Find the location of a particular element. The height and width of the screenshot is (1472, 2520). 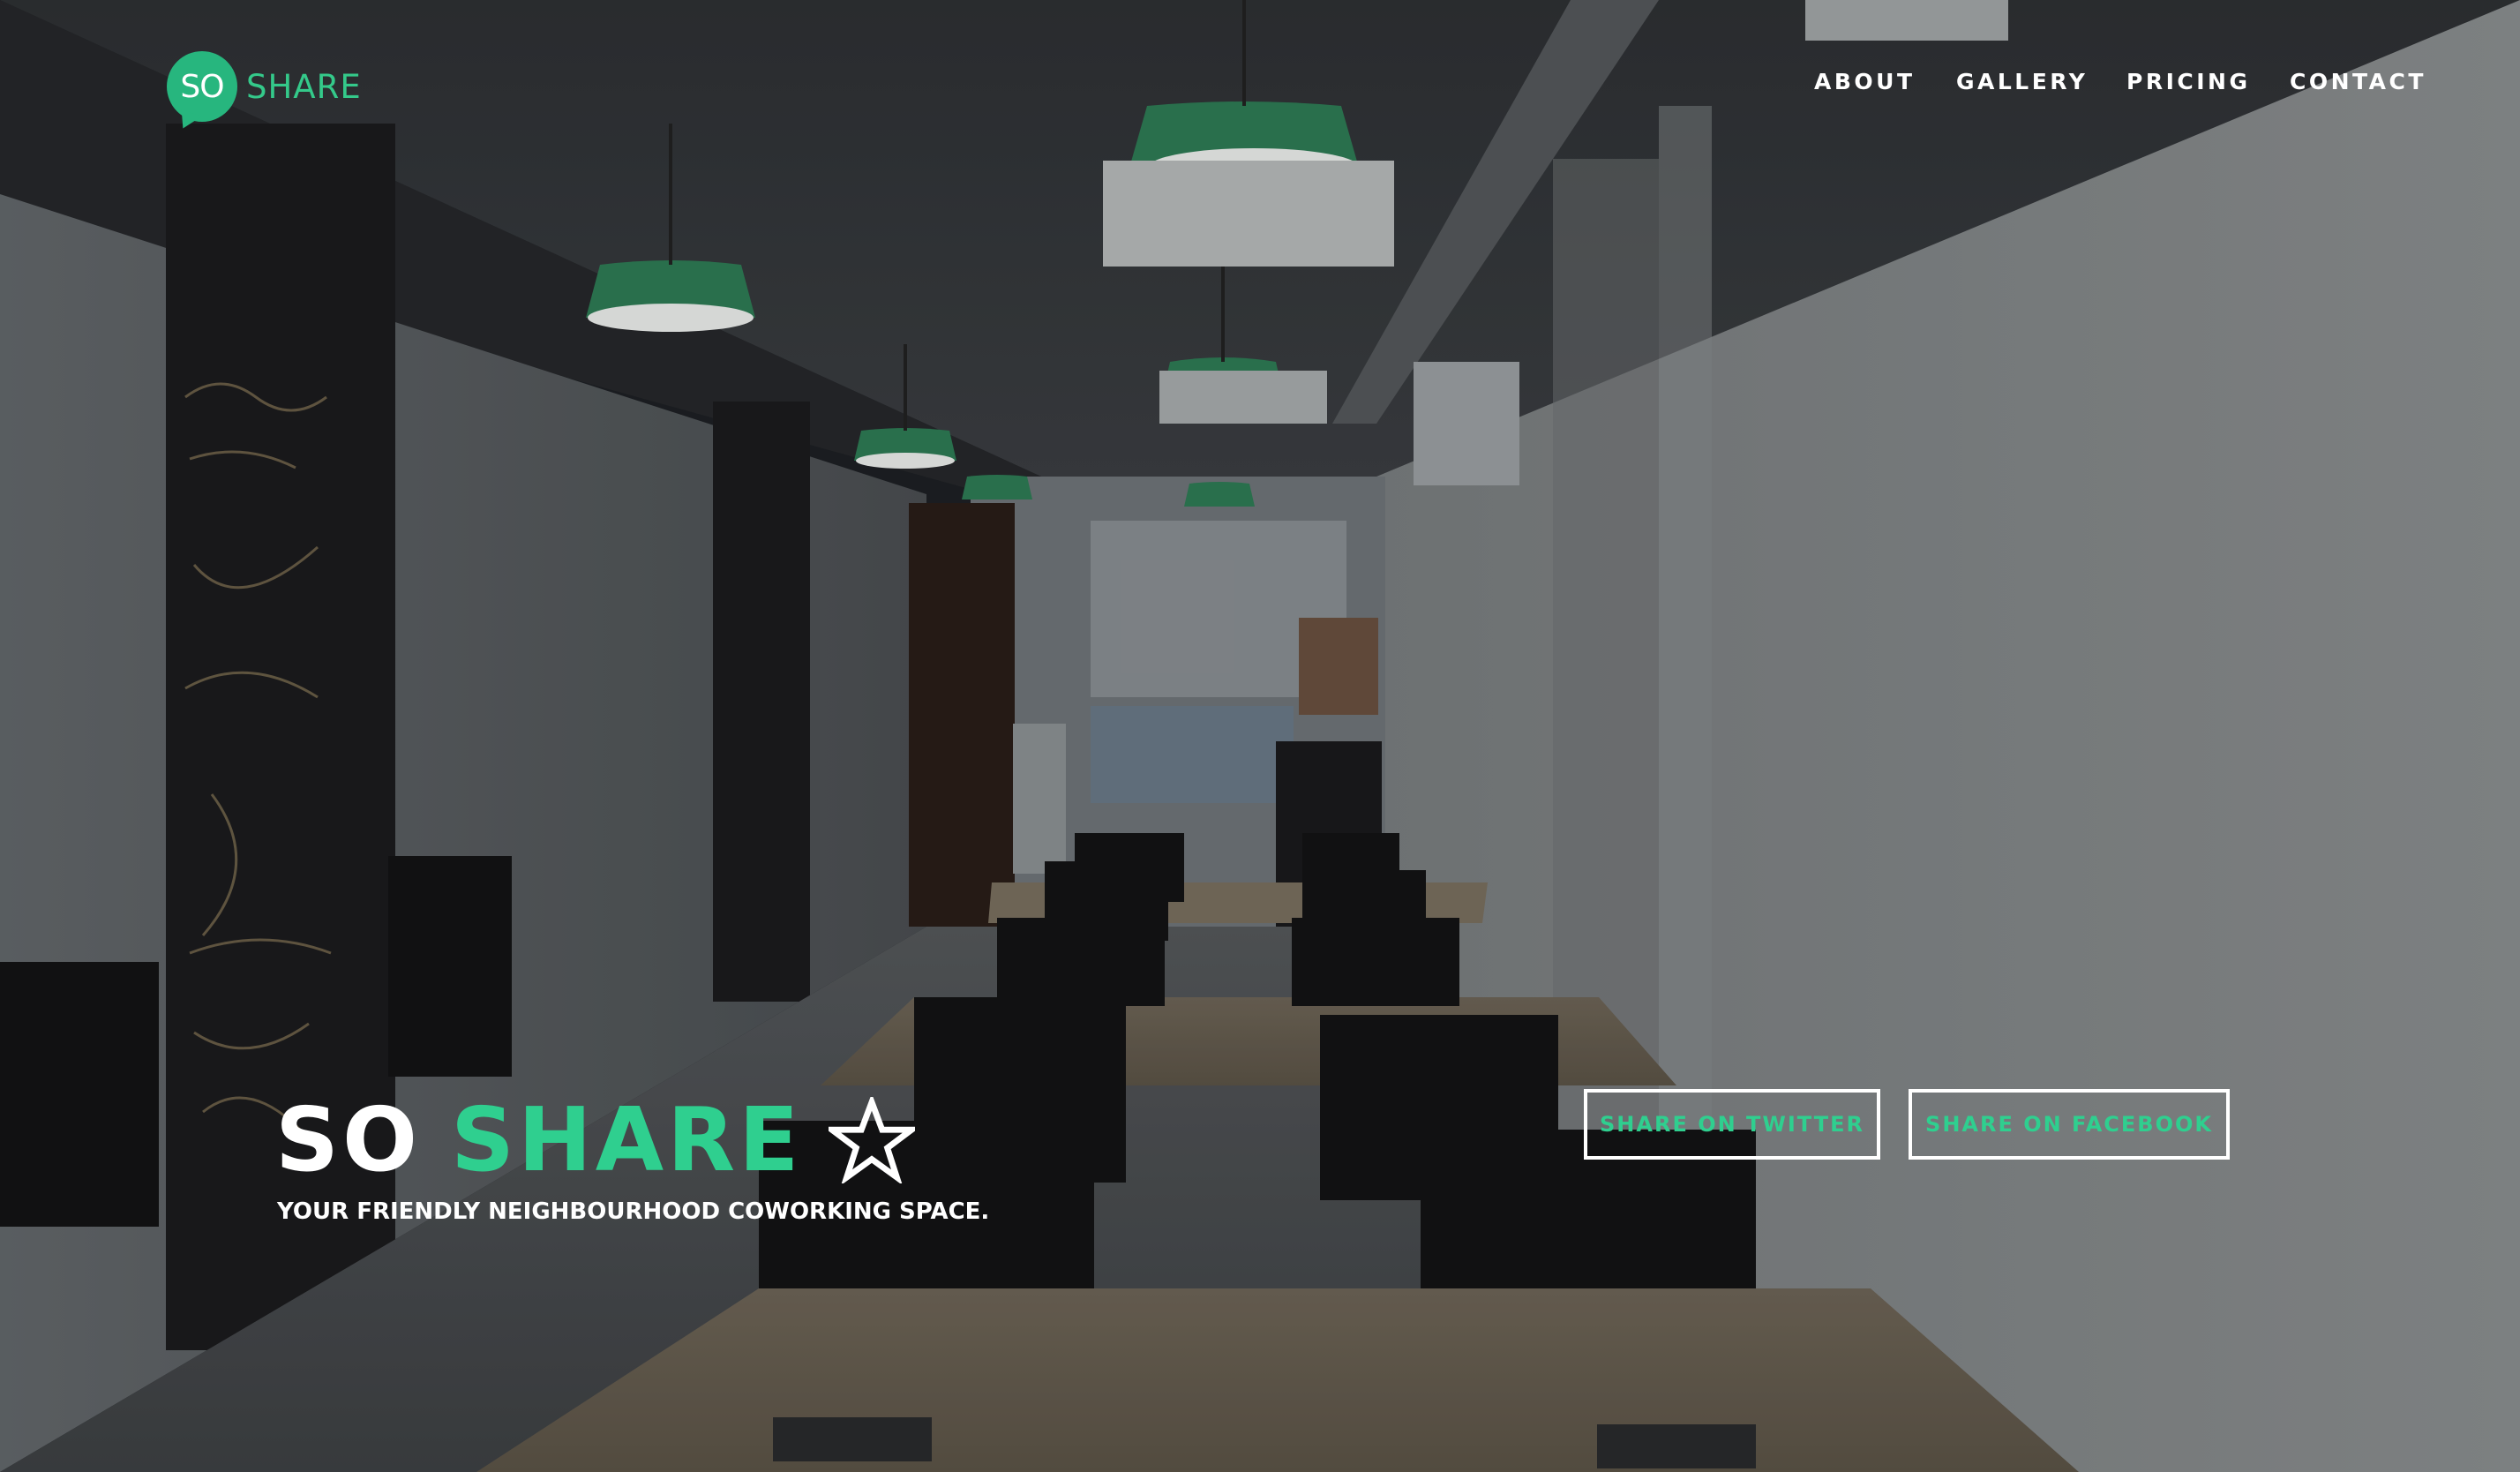

star-outline-icon is located at coordinates (872, 1140).